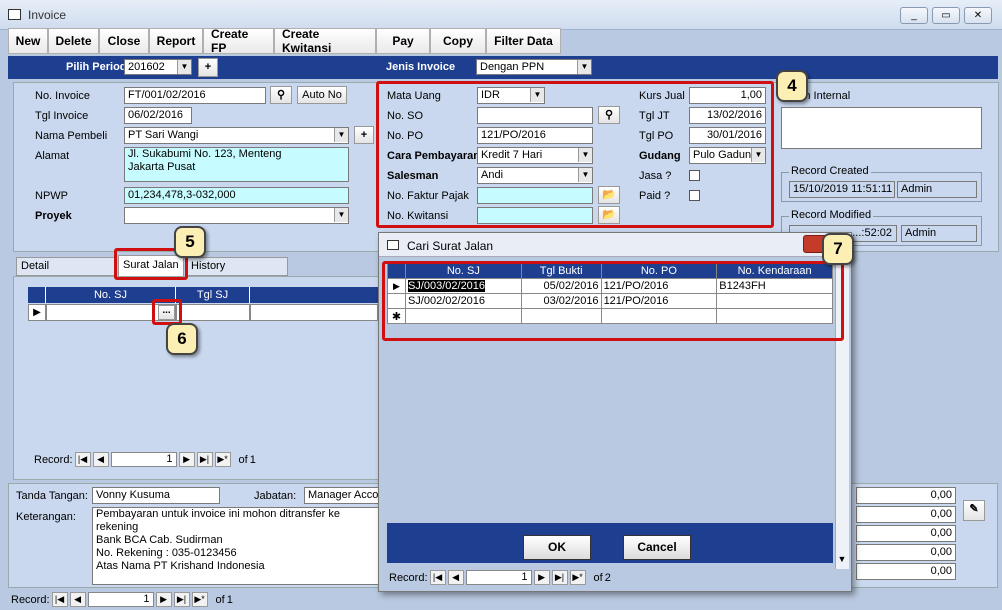 This screenshot has height=610, width=1002. I want to click on callout-badge-7: 7, so click(838, 249).